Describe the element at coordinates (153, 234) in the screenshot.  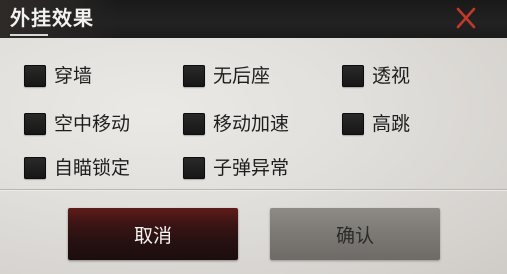
I see `cancel-button: 取消` at that location.